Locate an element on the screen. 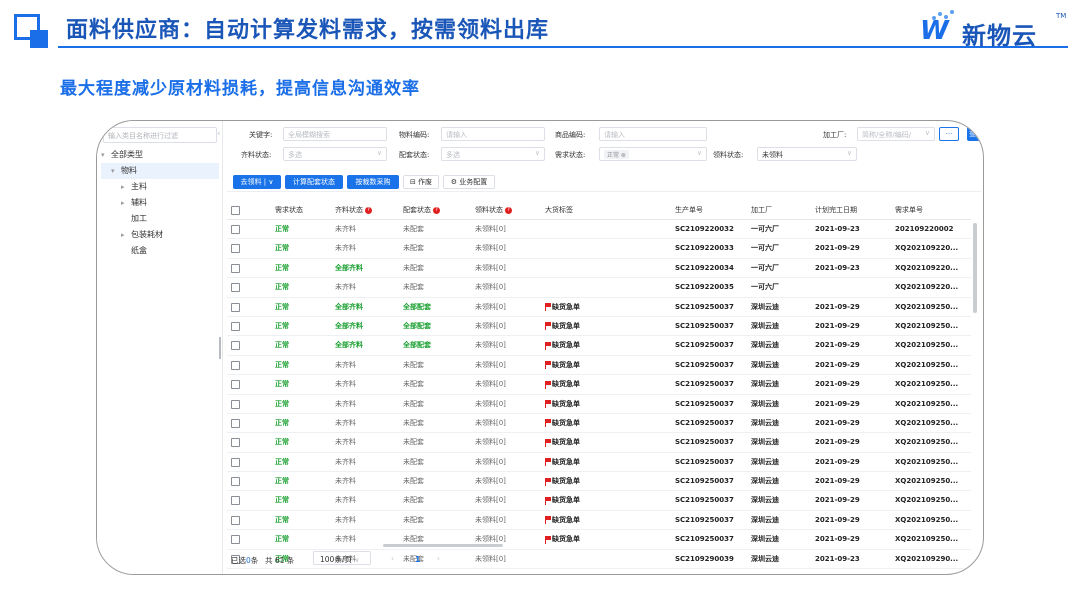 This screenshot has width=1080, height=595. calc-match-button: 计算配套状态 is located at coordinates (314, 182).